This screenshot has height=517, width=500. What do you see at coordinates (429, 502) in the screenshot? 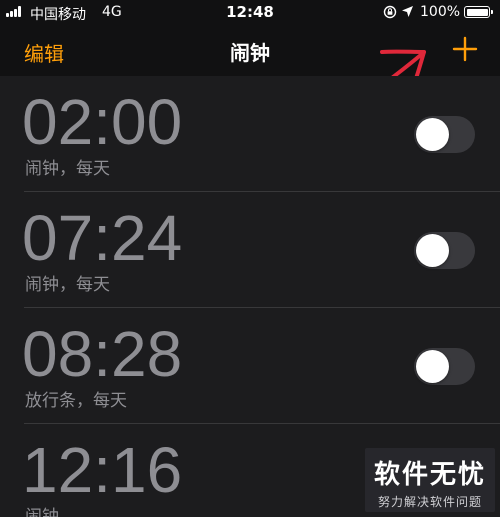
I see `watermark-subtitle: 努力解决软件问题` at bounding box center [429, 502].